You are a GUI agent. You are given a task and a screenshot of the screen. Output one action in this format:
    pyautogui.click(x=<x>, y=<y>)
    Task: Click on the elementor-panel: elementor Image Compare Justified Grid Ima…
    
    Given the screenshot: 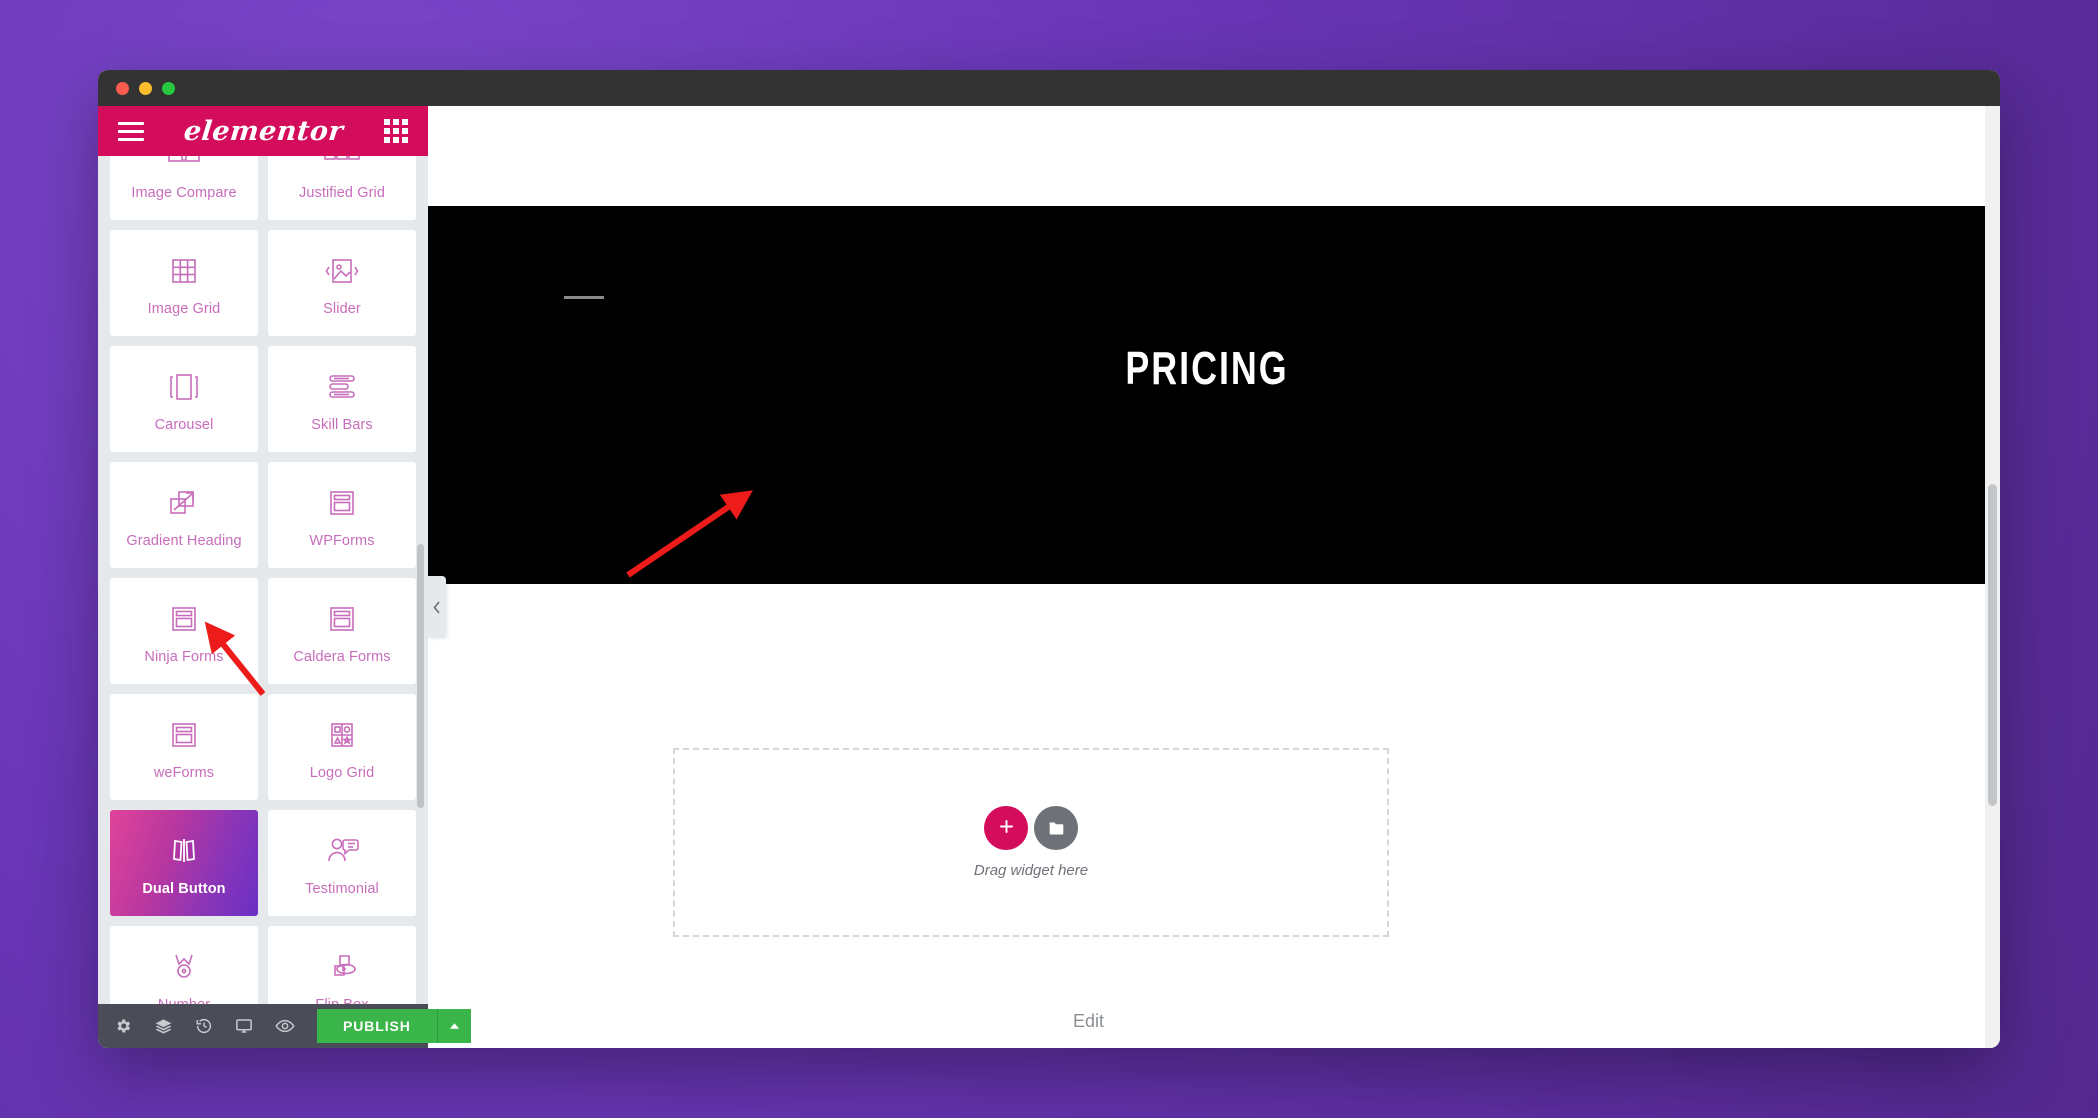 What is the action you would take?
    pyautogui.click(x=284, y=577)
    